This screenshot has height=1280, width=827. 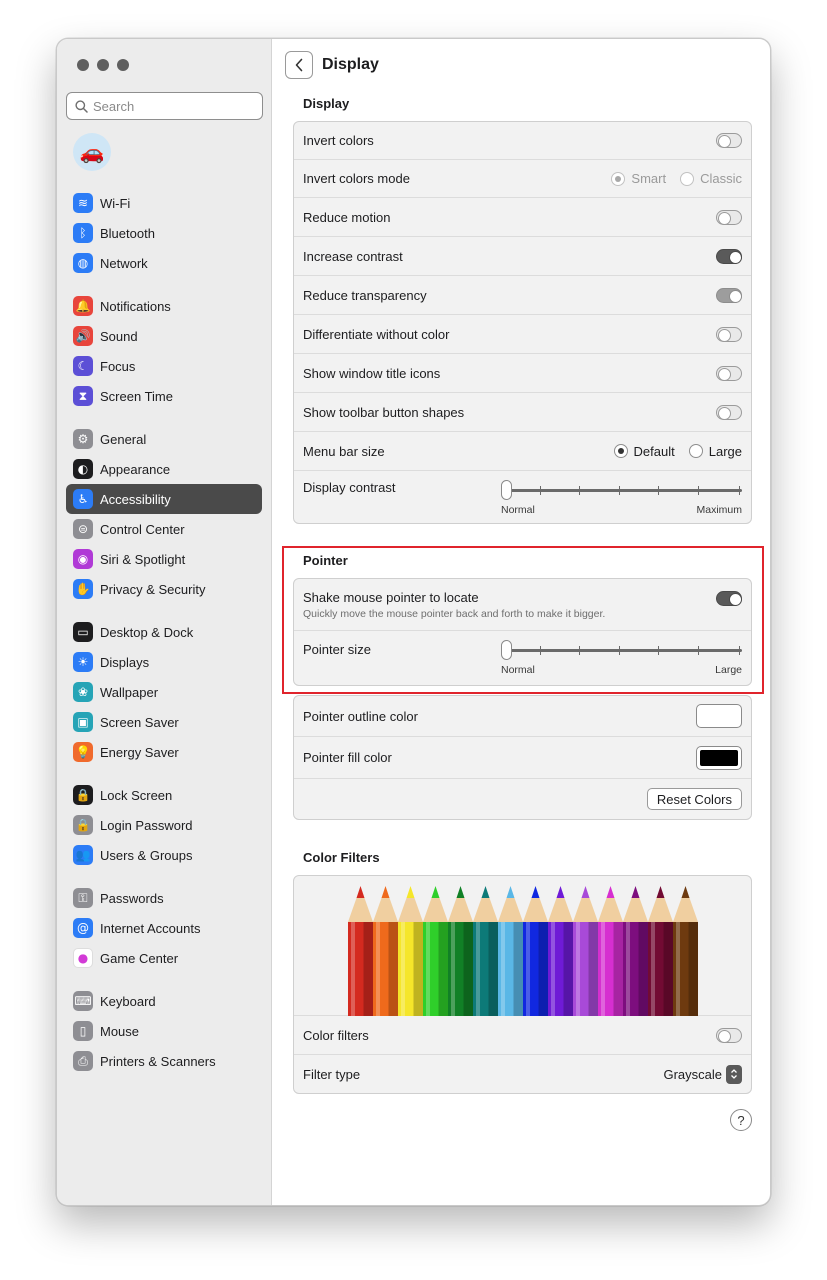 I want to click on filter-type-popup: Grayscale, so click(x=702, y=1074).